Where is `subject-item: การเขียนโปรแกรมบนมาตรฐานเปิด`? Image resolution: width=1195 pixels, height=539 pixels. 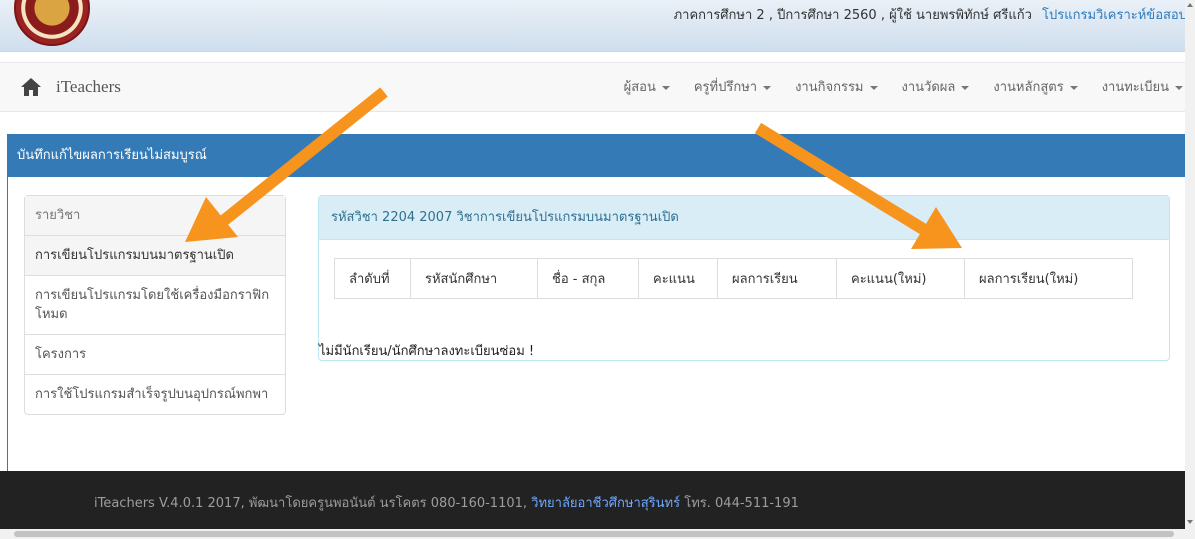 subject-item: การเขียนโปรแกรมบนมาตรฐานเปิด is located at coordinates (155, 256).